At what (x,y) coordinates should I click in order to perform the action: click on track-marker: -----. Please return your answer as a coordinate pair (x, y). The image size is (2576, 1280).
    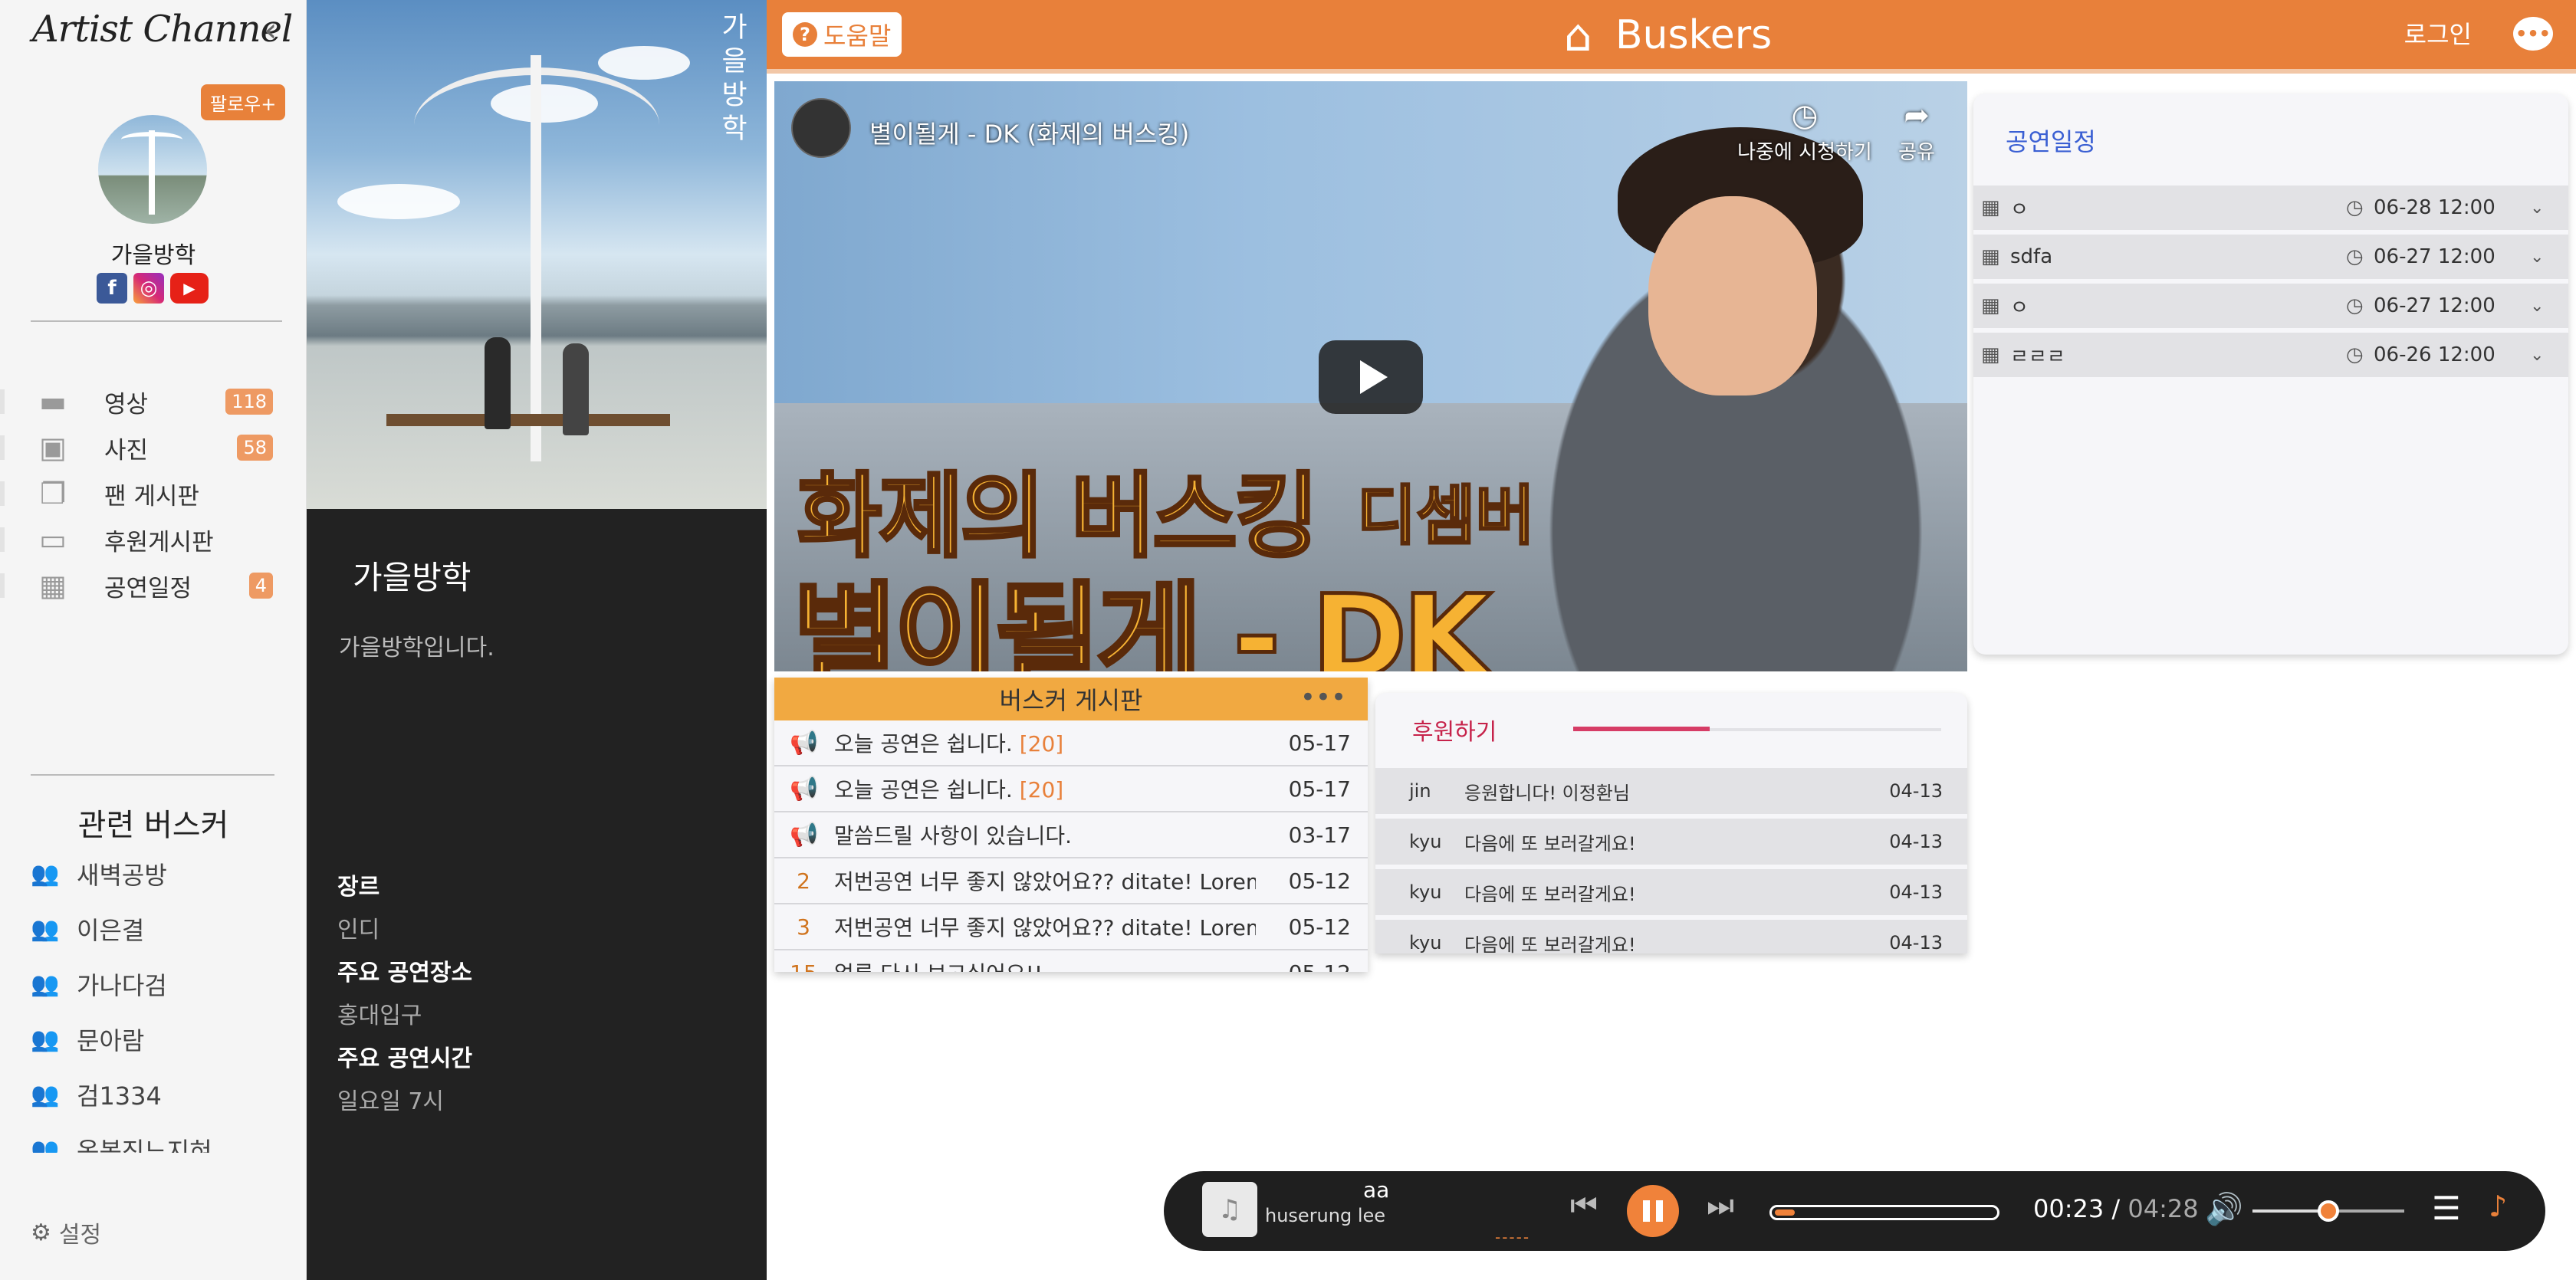
    Looking at the image, I should click on (1513, 1237).